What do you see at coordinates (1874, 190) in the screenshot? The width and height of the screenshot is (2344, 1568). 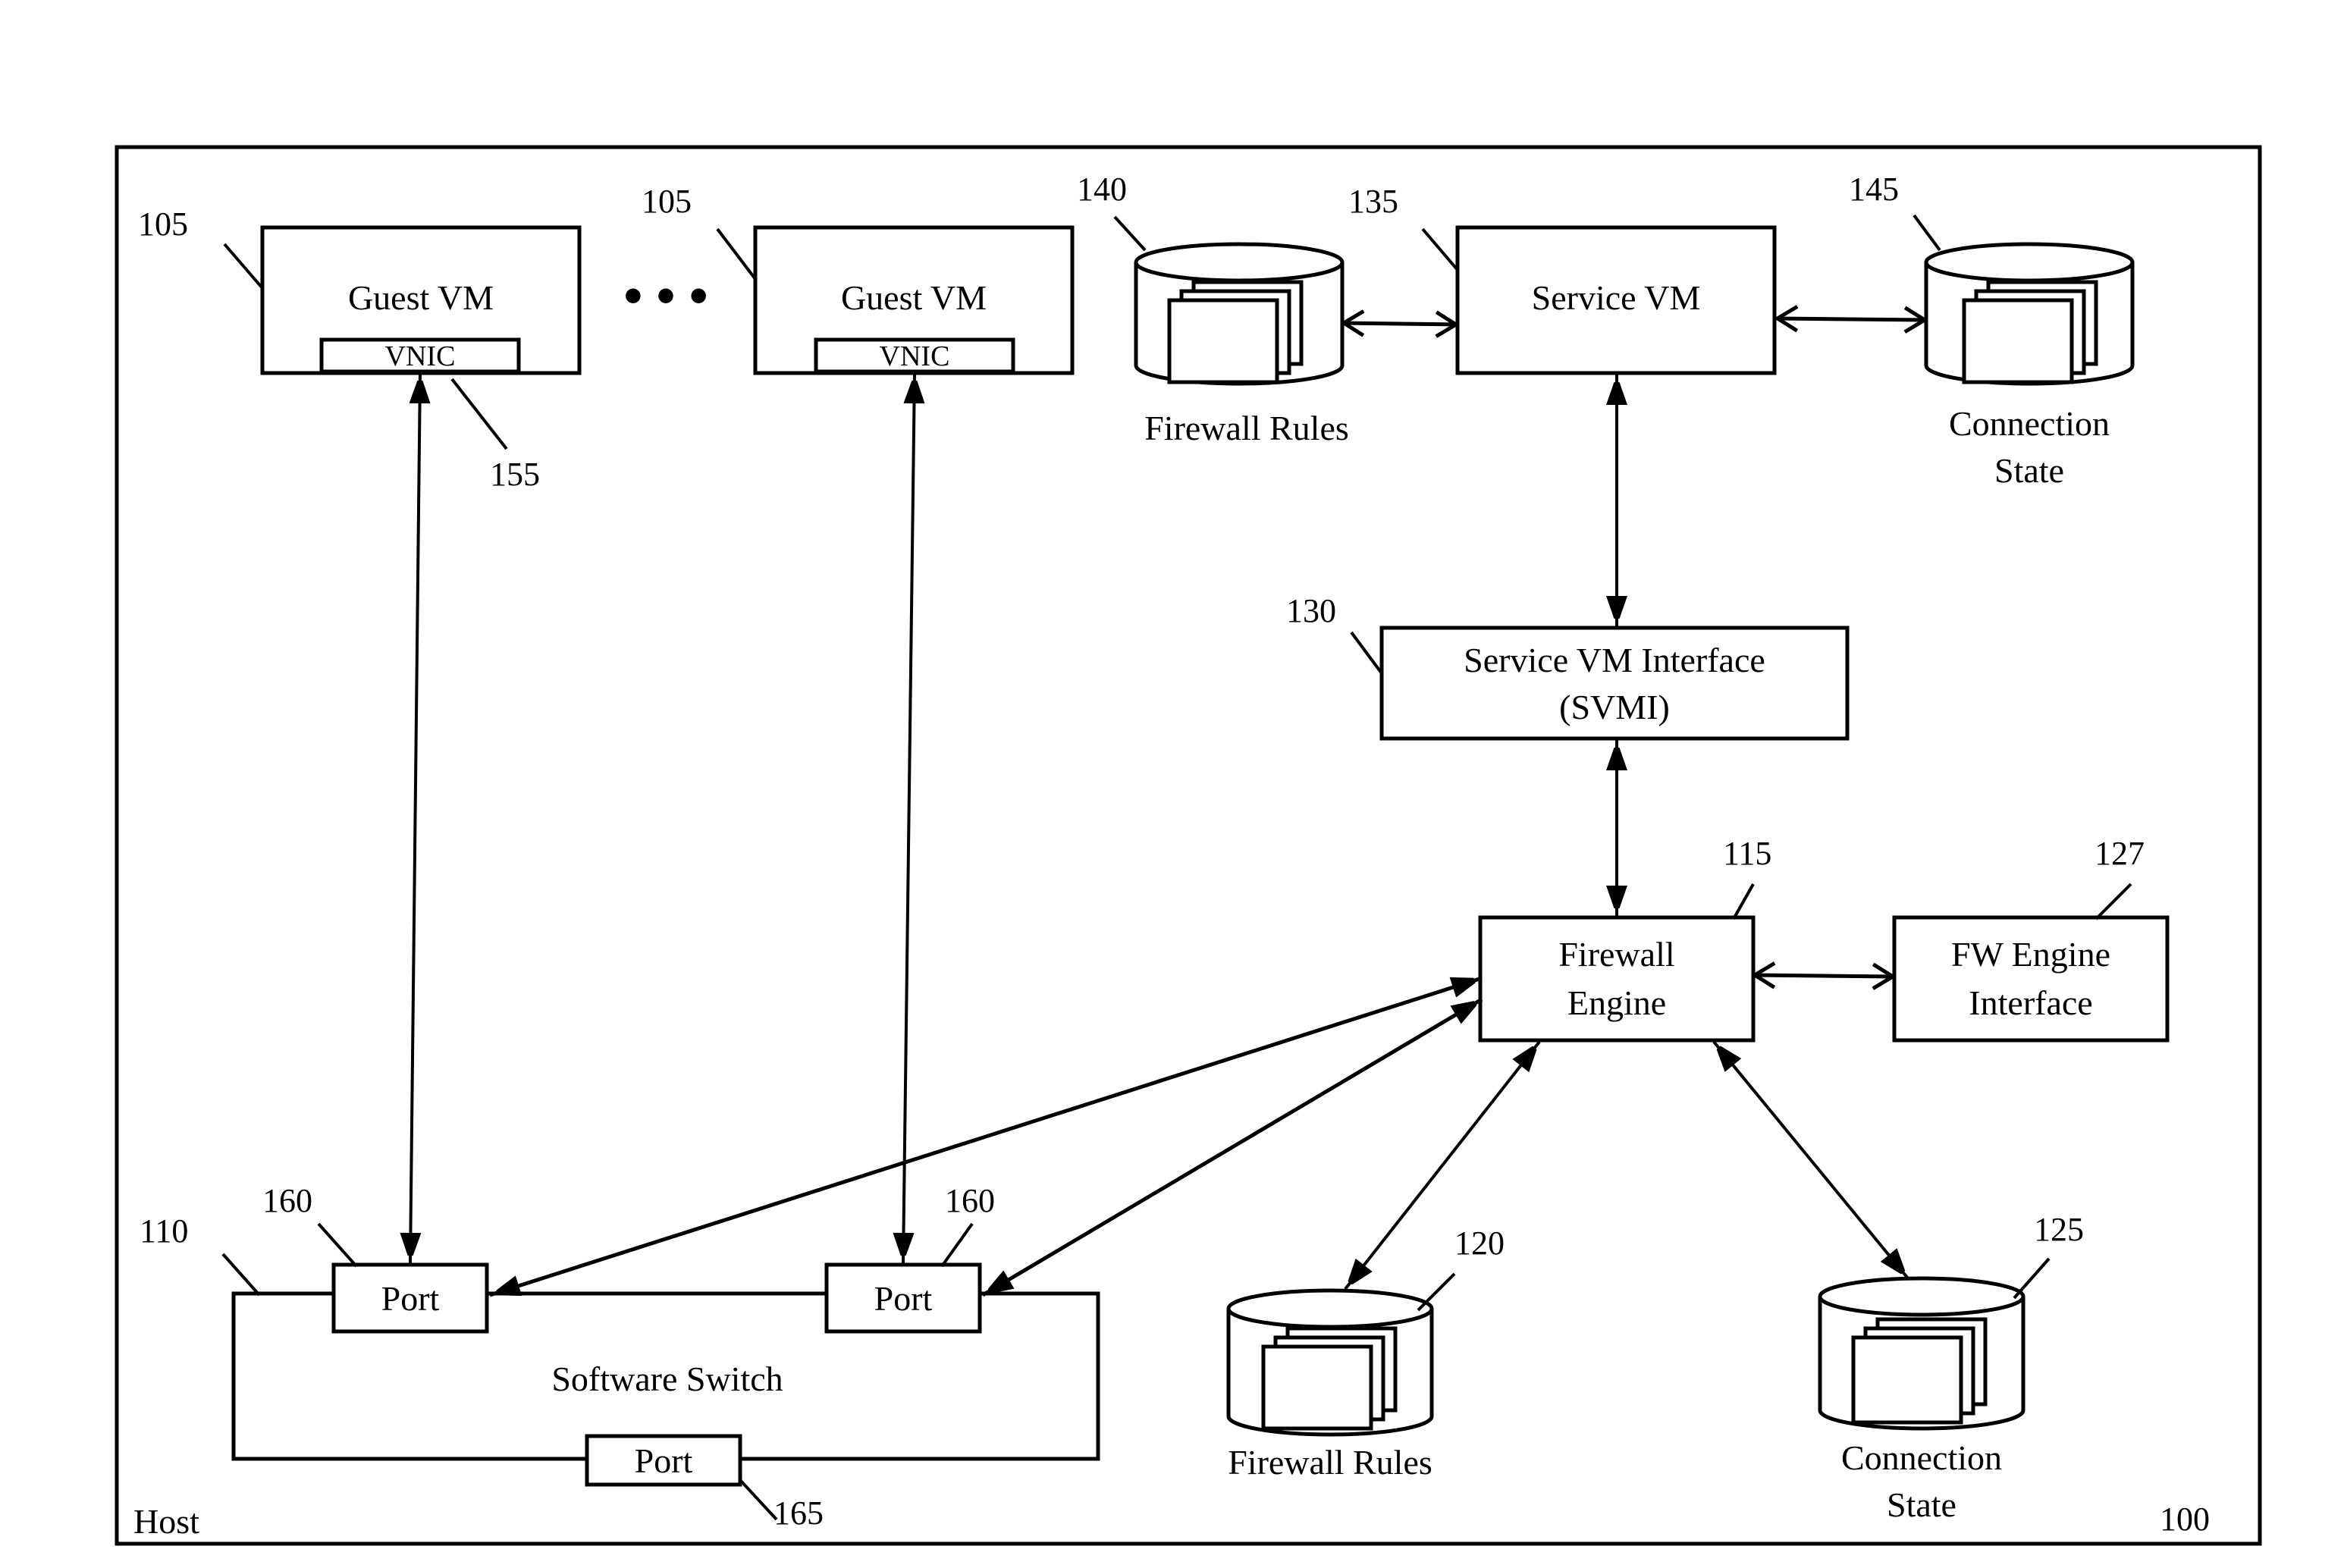 I see `ref-145: 145` at bounding box center [1874, 190].